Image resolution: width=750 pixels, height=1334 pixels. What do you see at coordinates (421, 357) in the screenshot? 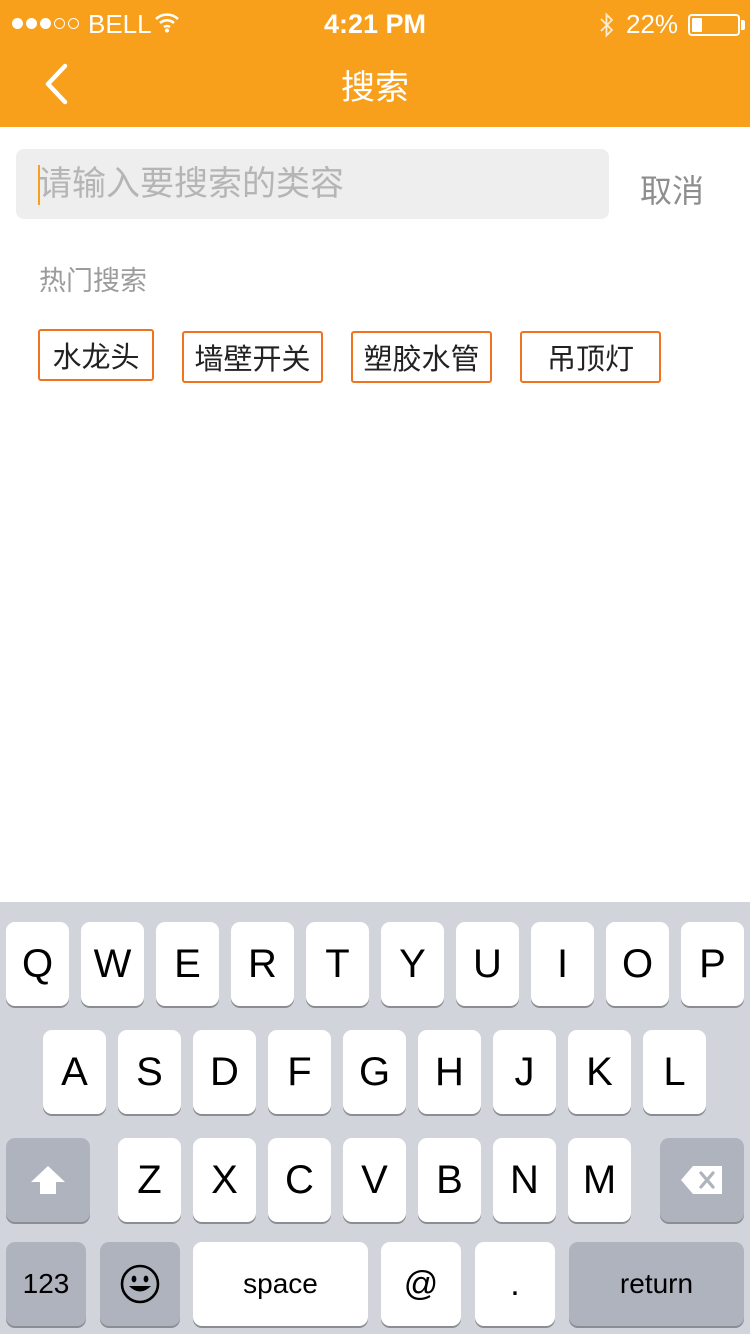
I see `hot-tag-2: 塑胶水管` at bounding box center [421, 357].